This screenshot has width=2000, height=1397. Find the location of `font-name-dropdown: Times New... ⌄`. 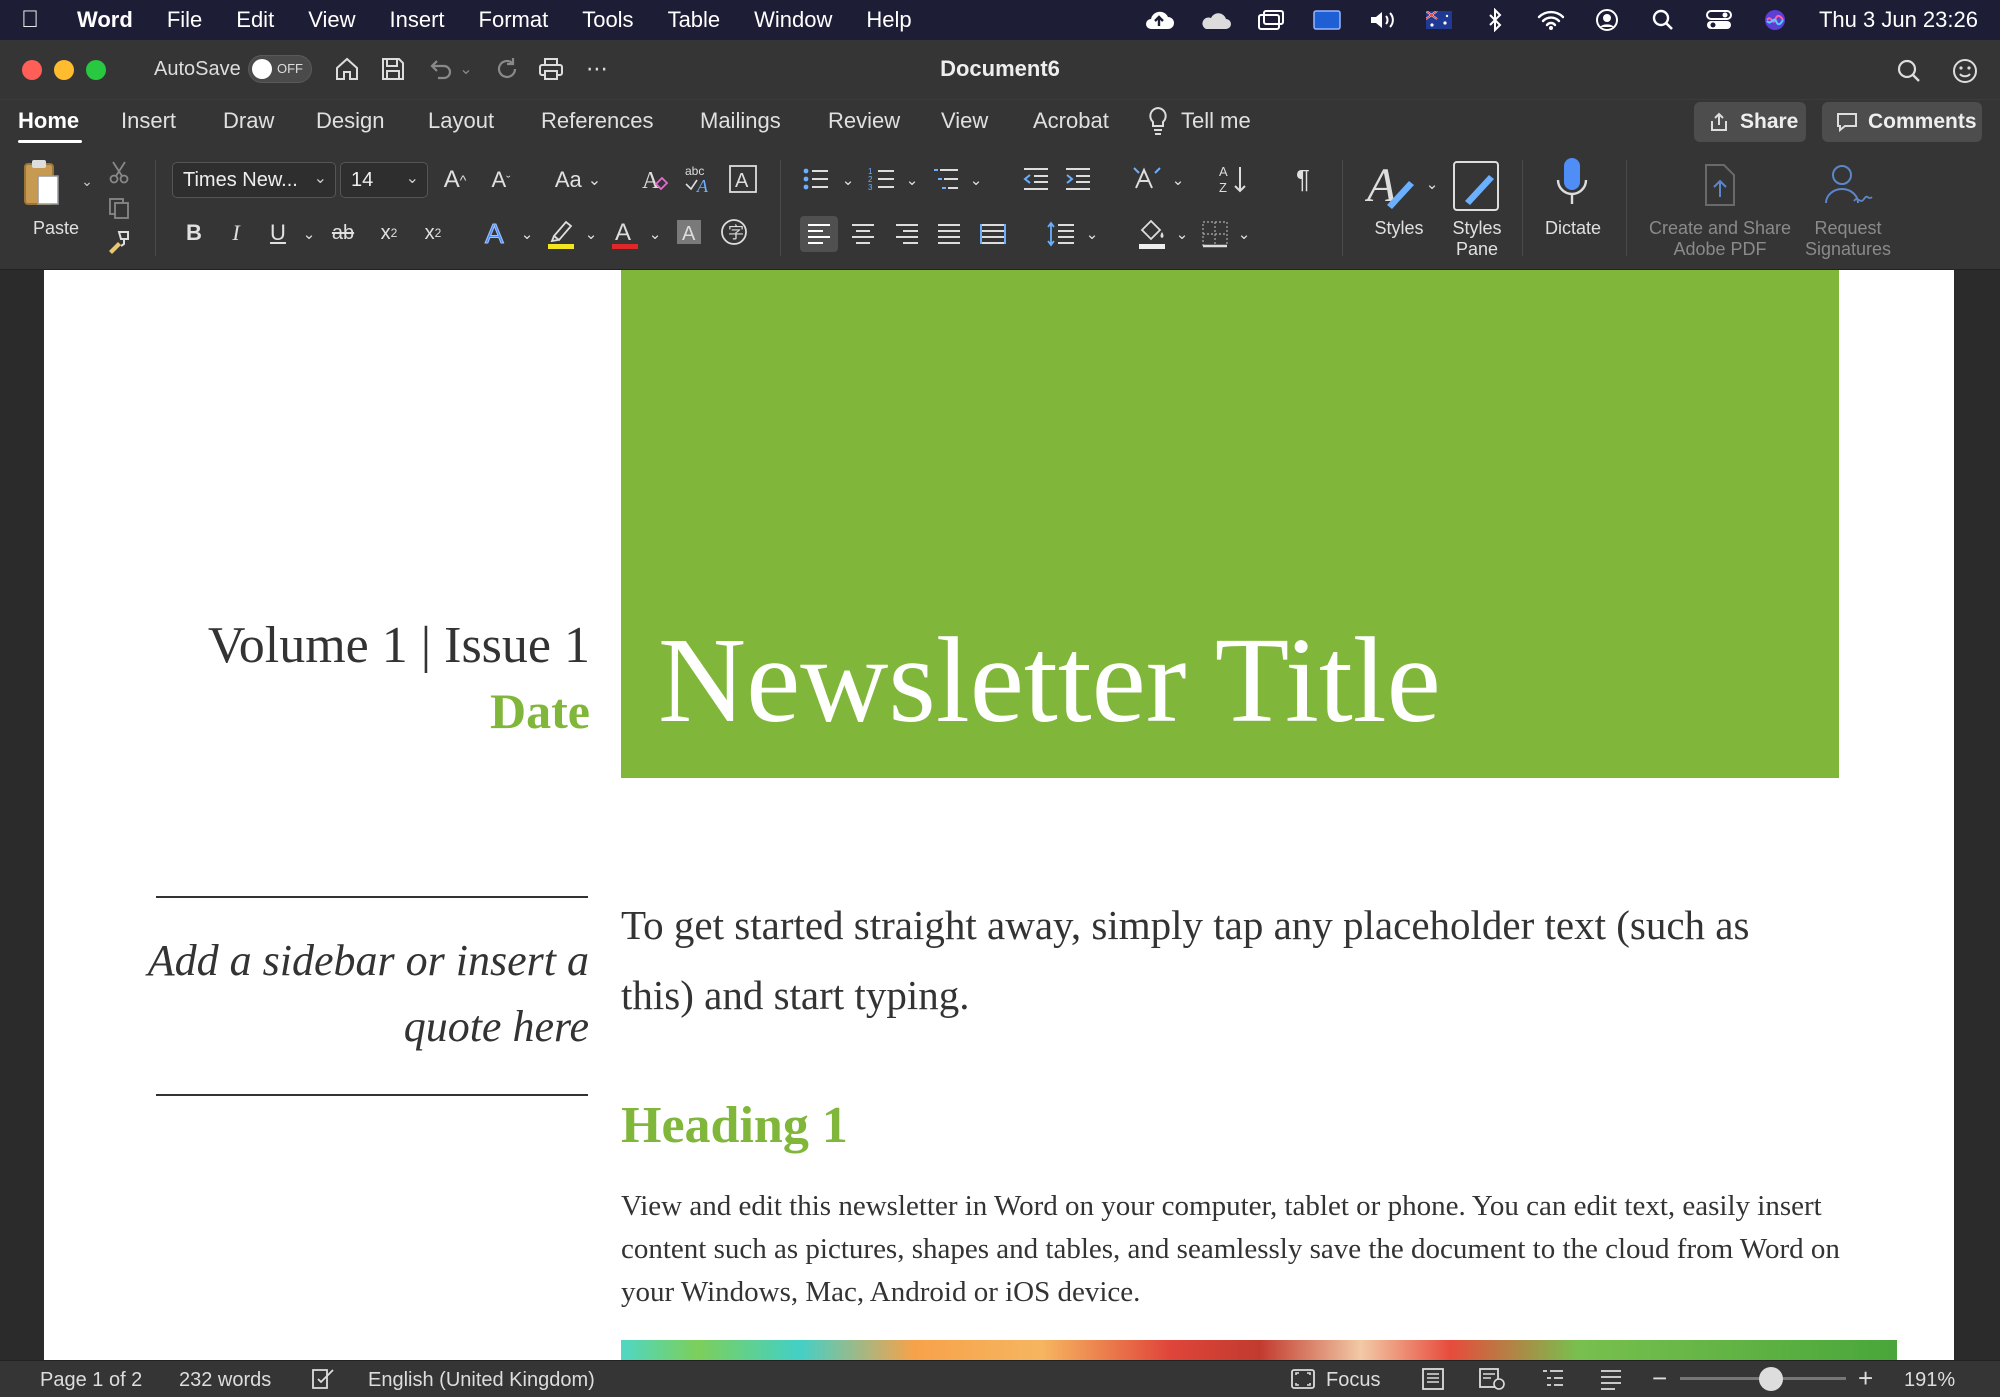

font-name-dropdown: Times New... ⌄ is located at coordinates (254, 180).